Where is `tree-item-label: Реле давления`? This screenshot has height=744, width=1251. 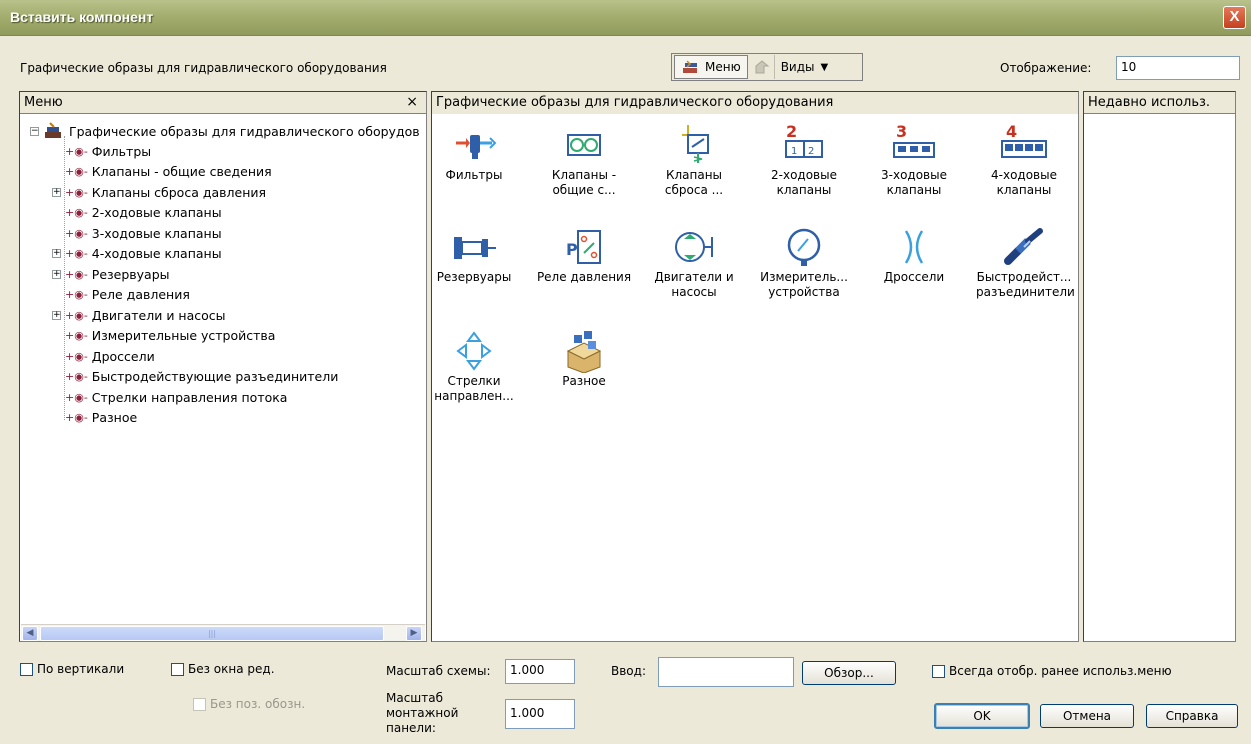
tree-item-label: Реле давления is located at coordinates (140, 294).